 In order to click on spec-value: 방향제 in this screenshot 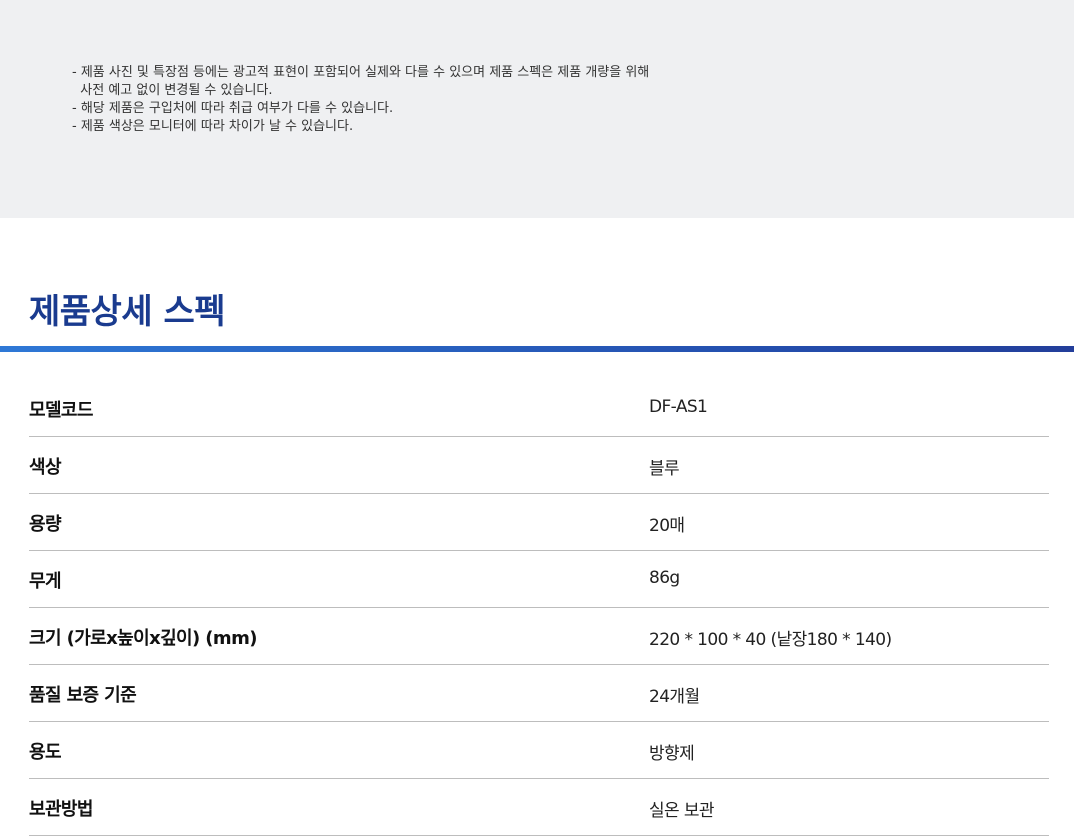, I will do `click(672, 754)`.